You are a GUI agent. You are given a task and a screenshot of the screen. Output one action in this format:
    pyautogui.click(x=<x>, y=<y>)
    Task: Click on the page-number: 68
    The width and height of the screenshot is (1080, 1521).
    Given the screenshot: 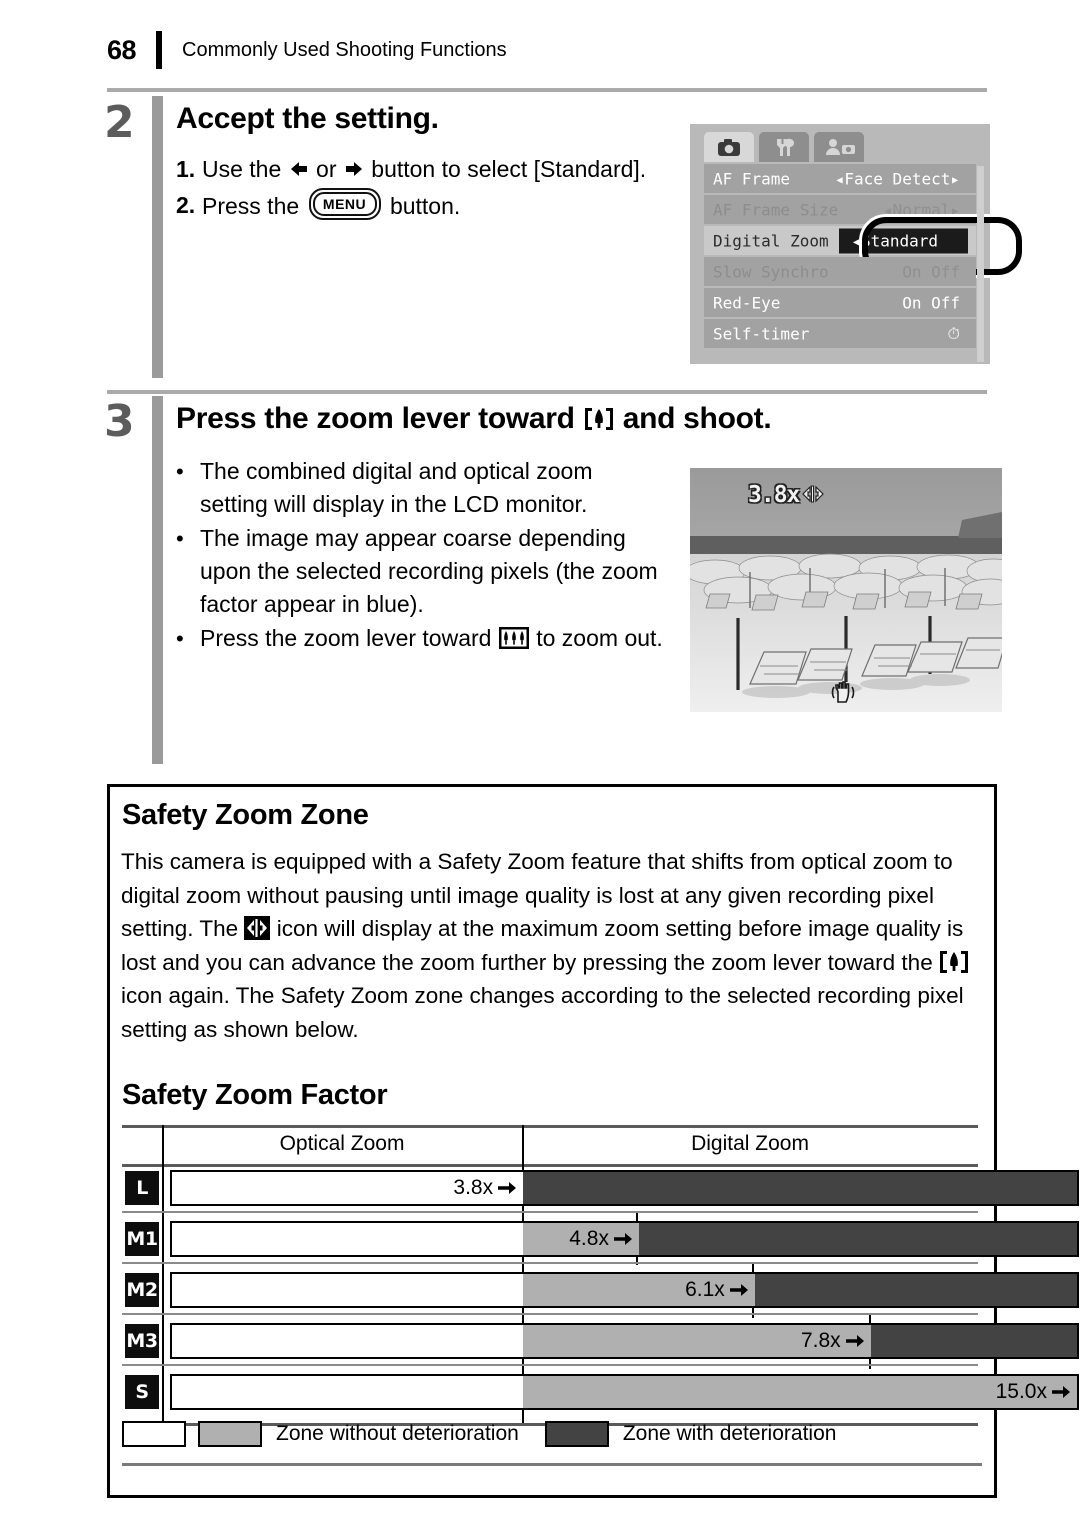 What is the action you would take?
    pyautogui.click(x=122, y=49)
    